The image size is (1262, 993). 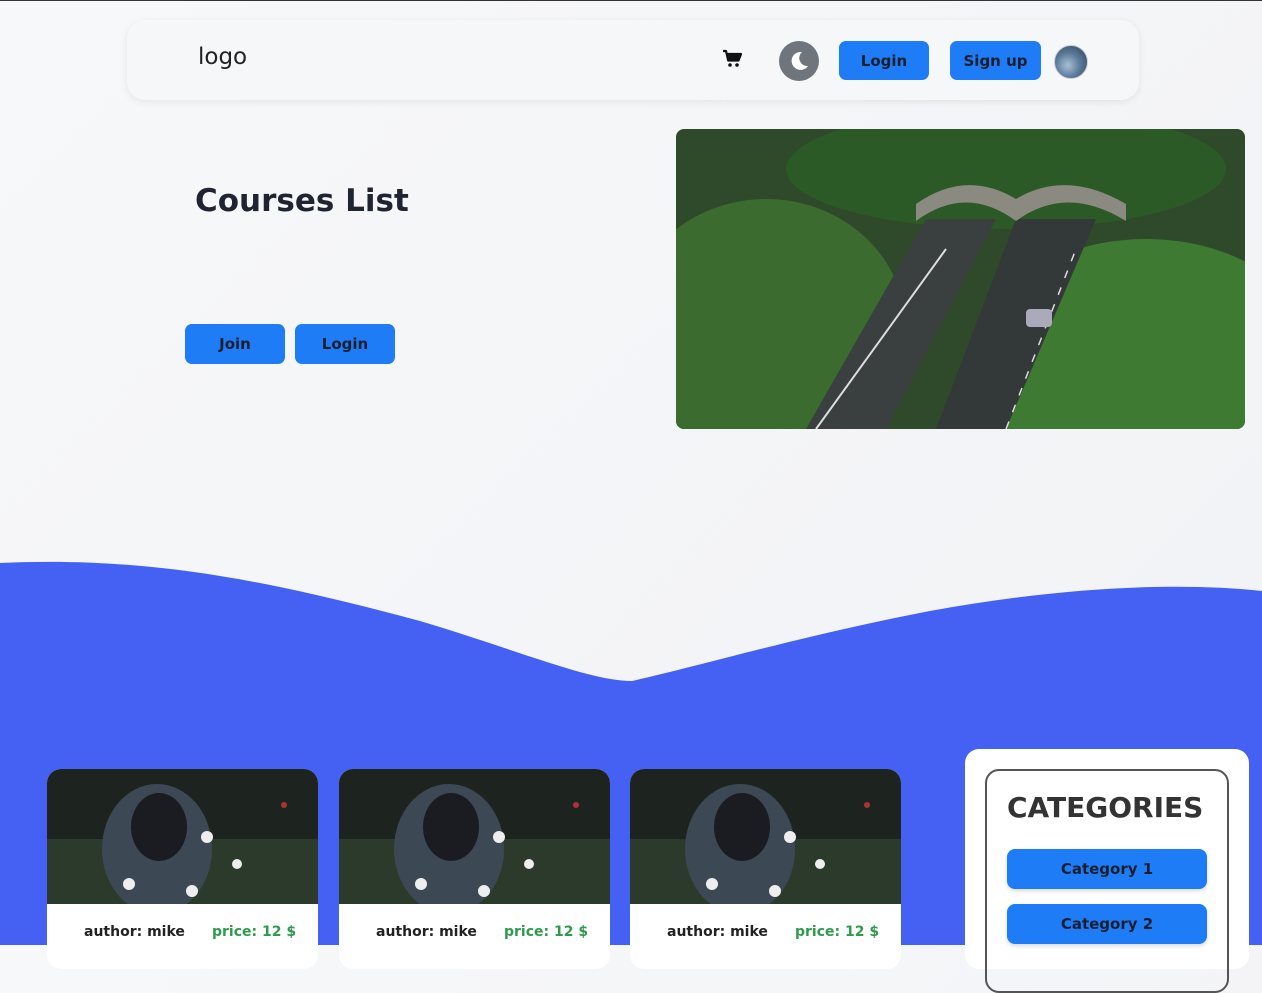 I want to click on moon-icon, so click(x=799, y=60).